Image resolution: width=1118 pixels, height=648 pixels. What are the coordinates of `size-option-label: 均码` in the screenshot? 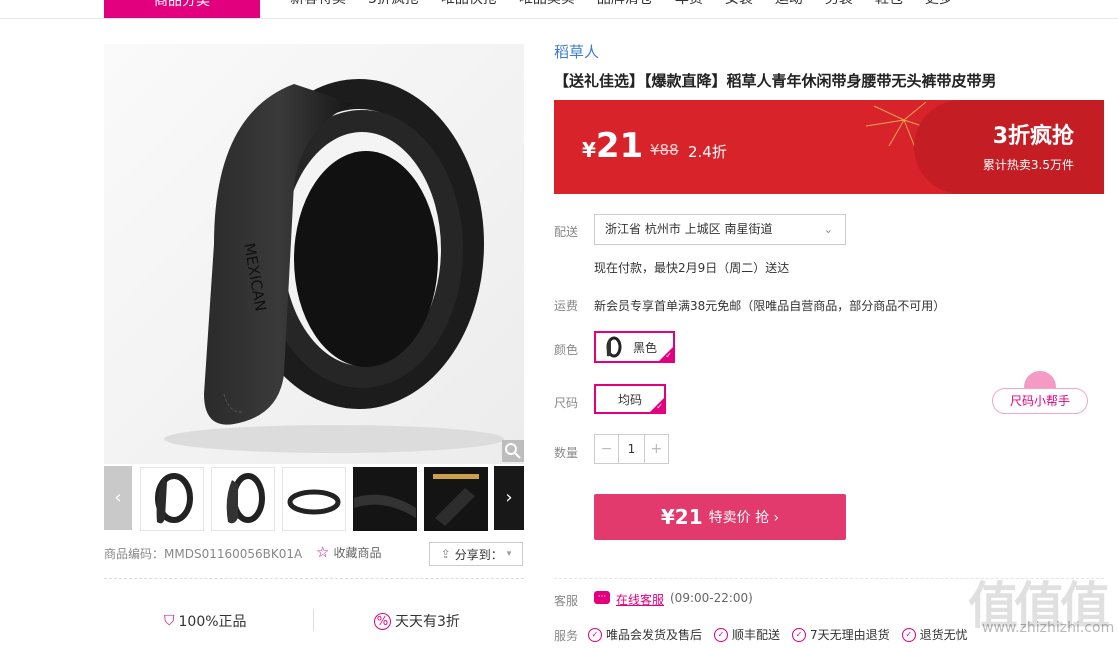 It's located at (629, 399).